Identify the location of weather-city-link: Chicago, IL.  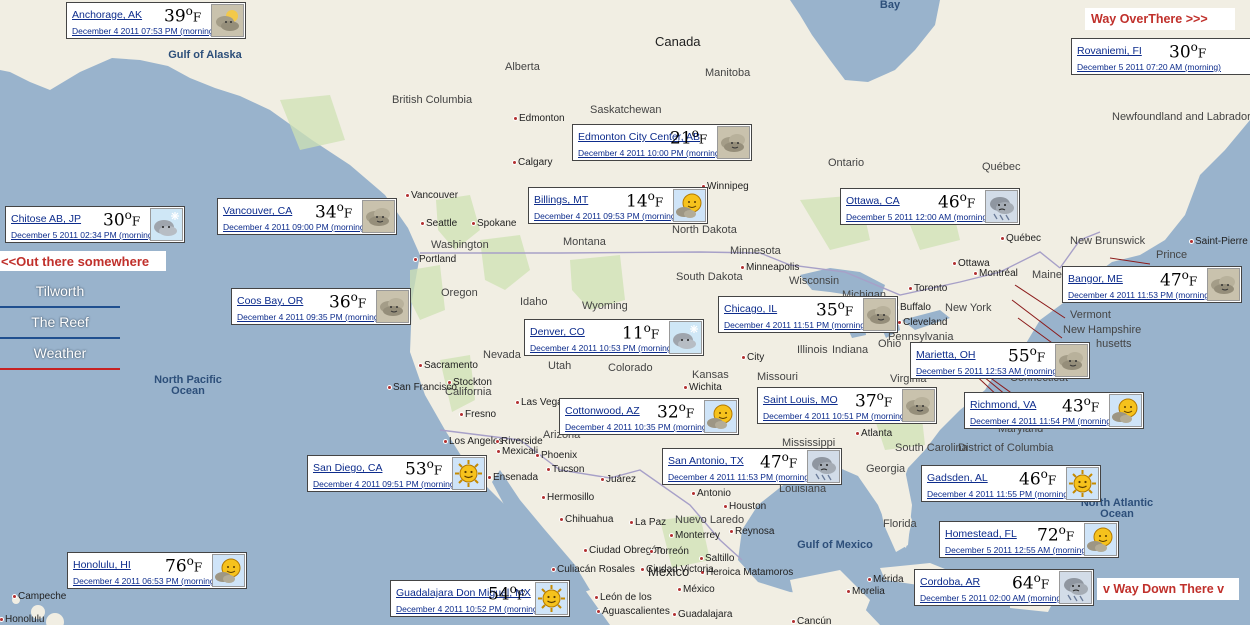
(750, 309).